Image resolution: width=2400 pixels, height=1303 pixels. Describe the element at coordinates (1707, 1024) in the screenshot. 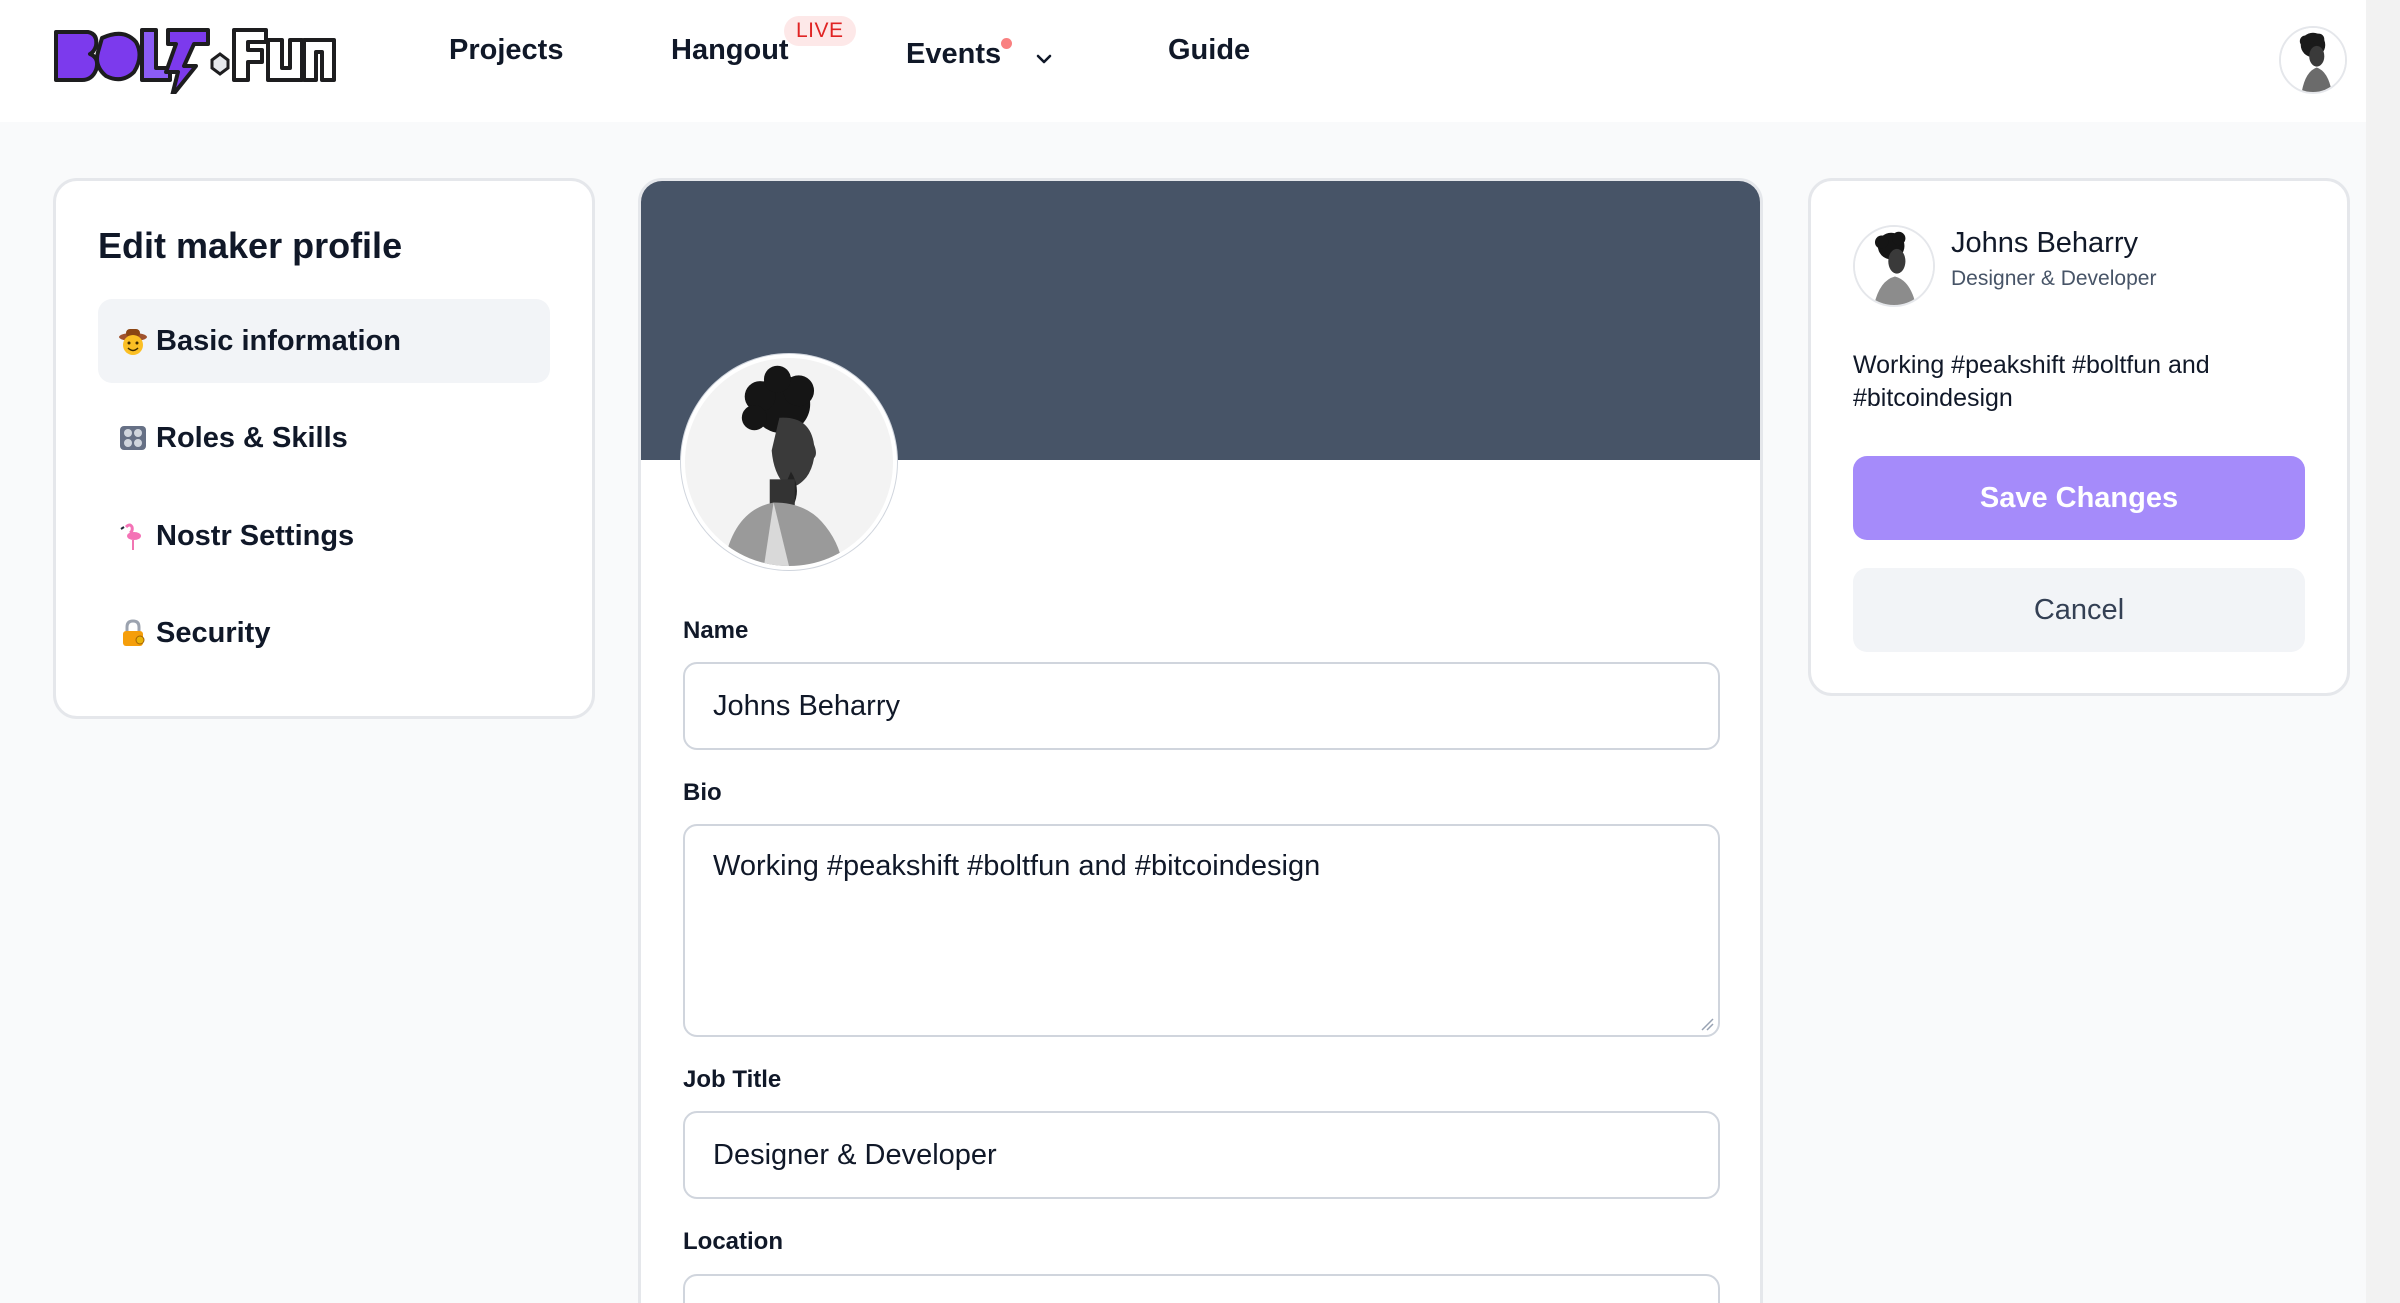

I see `resize-grip-icon` at that location.